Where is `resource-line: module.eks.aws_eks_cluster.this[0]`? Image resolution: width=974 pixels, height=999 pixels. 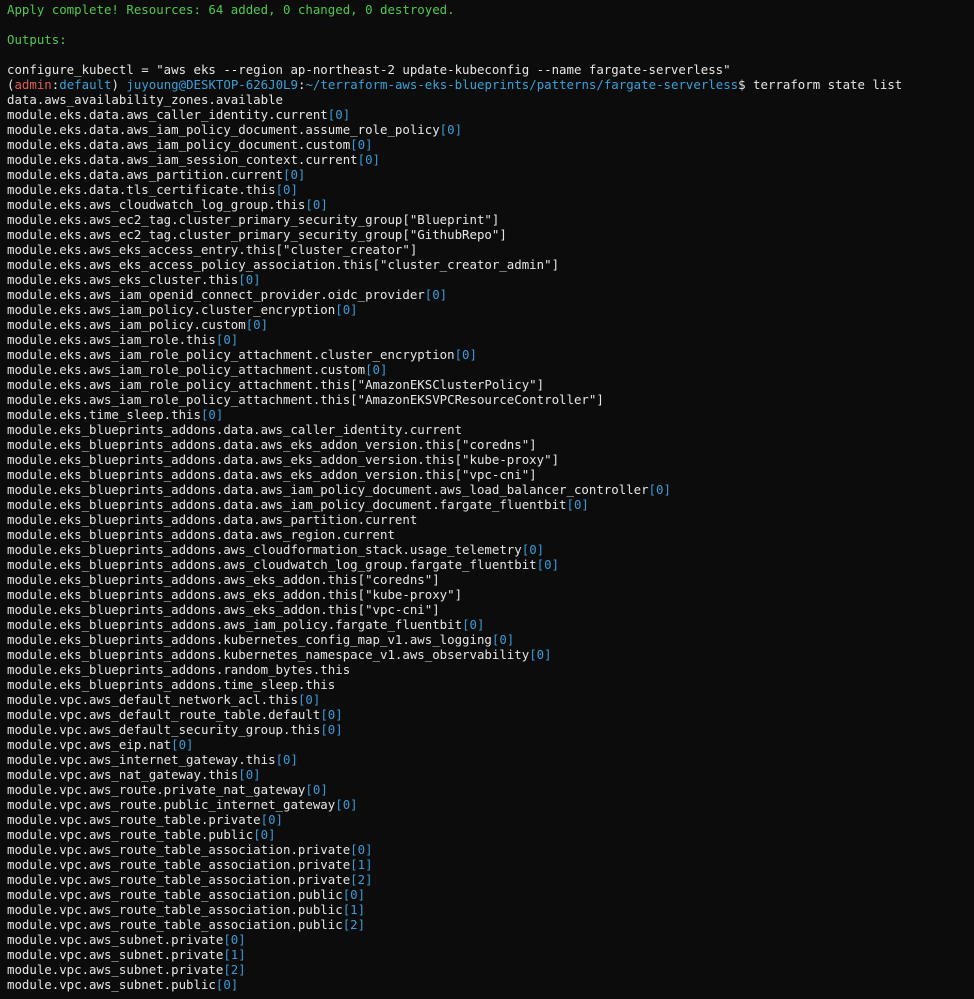 resource-line: module.eks.aws_eks_cluster.this[0] is located at coordinates (490, 279).